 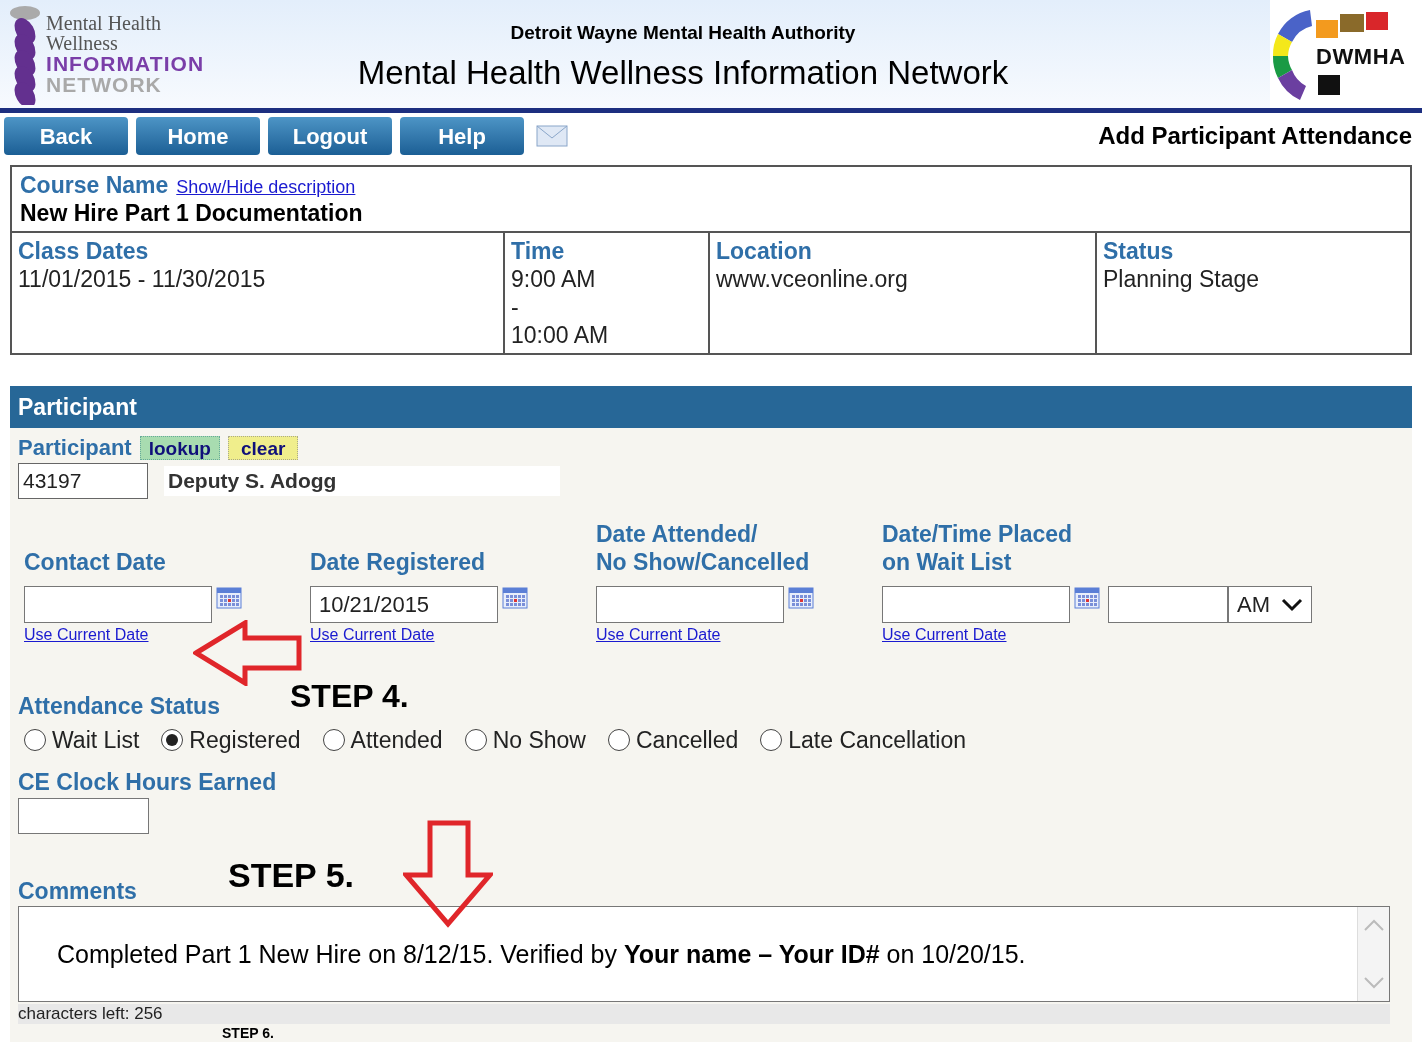 What do you see at coordinates (66, 136) in the screenshot?
I see `nav-button: Back` at bounding box center [66, 136].